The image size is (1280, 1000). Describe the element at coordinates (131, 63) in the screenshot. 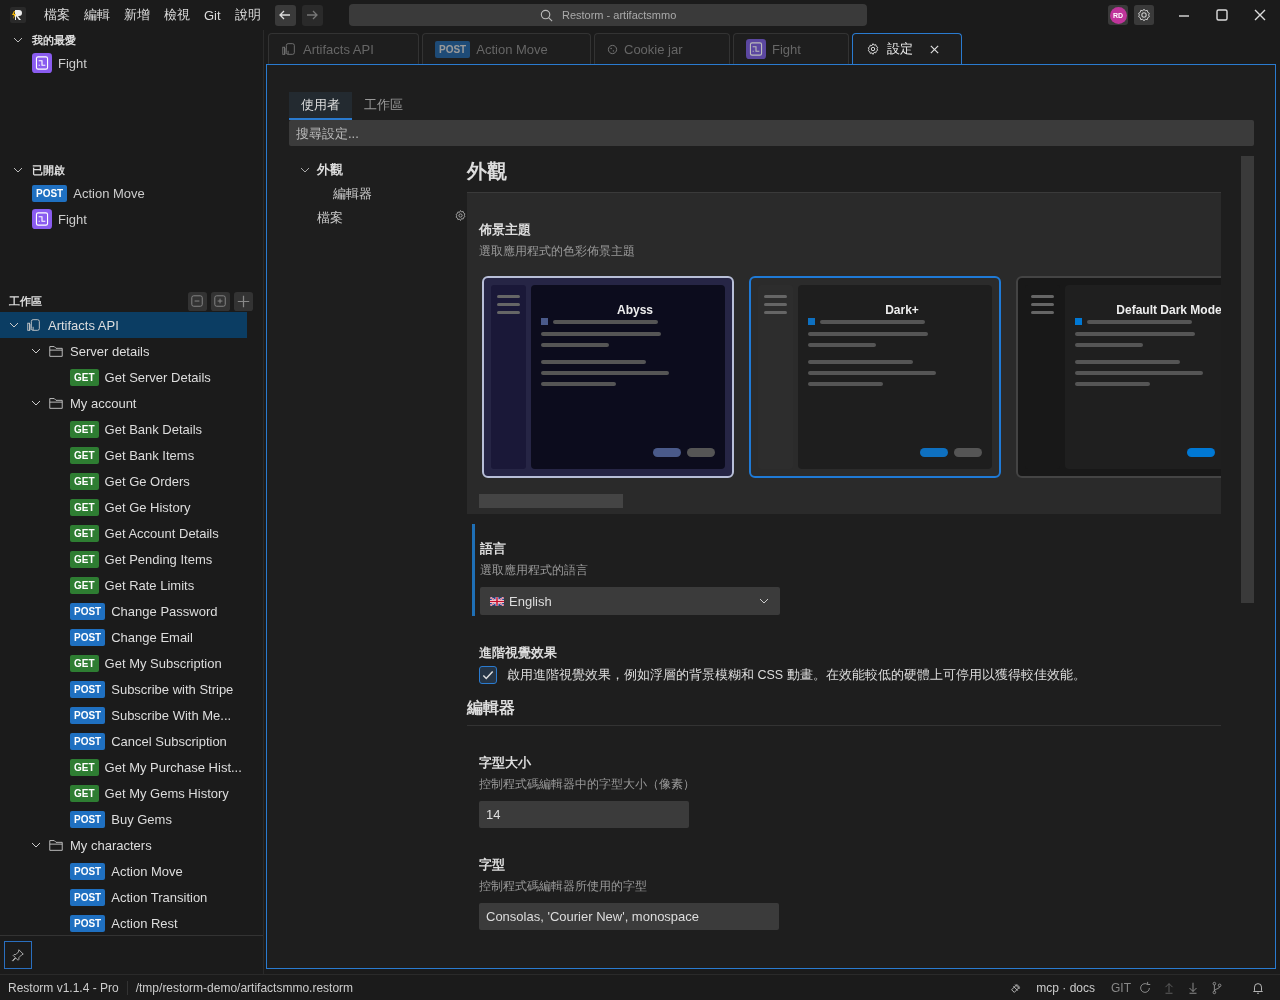

I see `favorite-item: Fight` at that location.